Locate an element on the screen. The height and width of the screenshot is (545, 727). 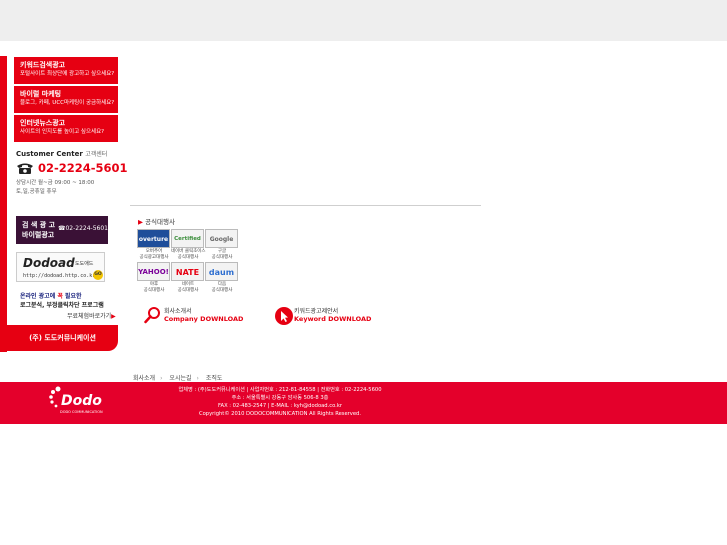
partner-caption: 오버추어 is located at coordinates (154, 251).